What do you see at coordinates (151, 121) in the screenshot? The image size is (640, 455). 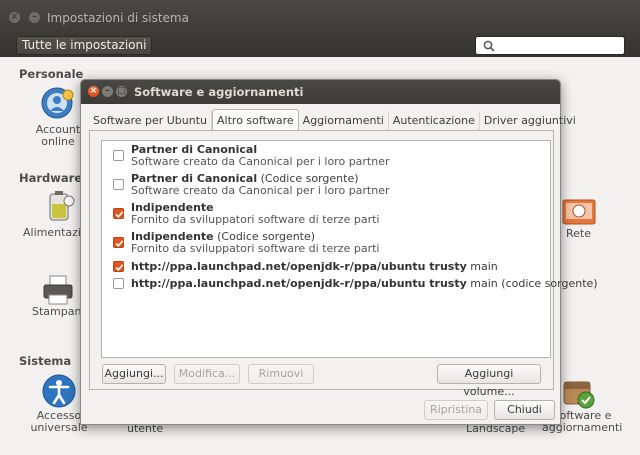 I see `tab-software-for-ubuntu: Software per Ubuntu` at bounding box center [151, 121].